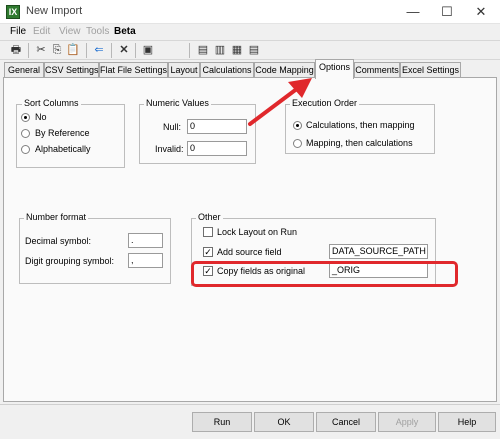 Image resolution: width=500 pixels, height=439 pixels. What do you see at coordinates (71, 70) in the screenshot?
I see `tab-csv-settings: CSV Settings` at bounding box center [71, 70].